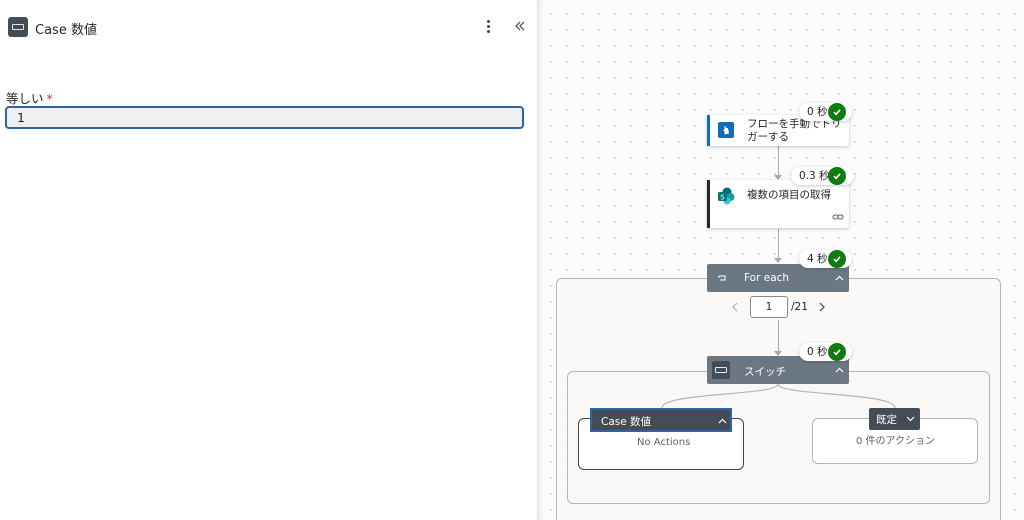  What do you see at coordinates (264, 117) in the screenshot?
I see `equals-input` at bounding box center [264, 117].